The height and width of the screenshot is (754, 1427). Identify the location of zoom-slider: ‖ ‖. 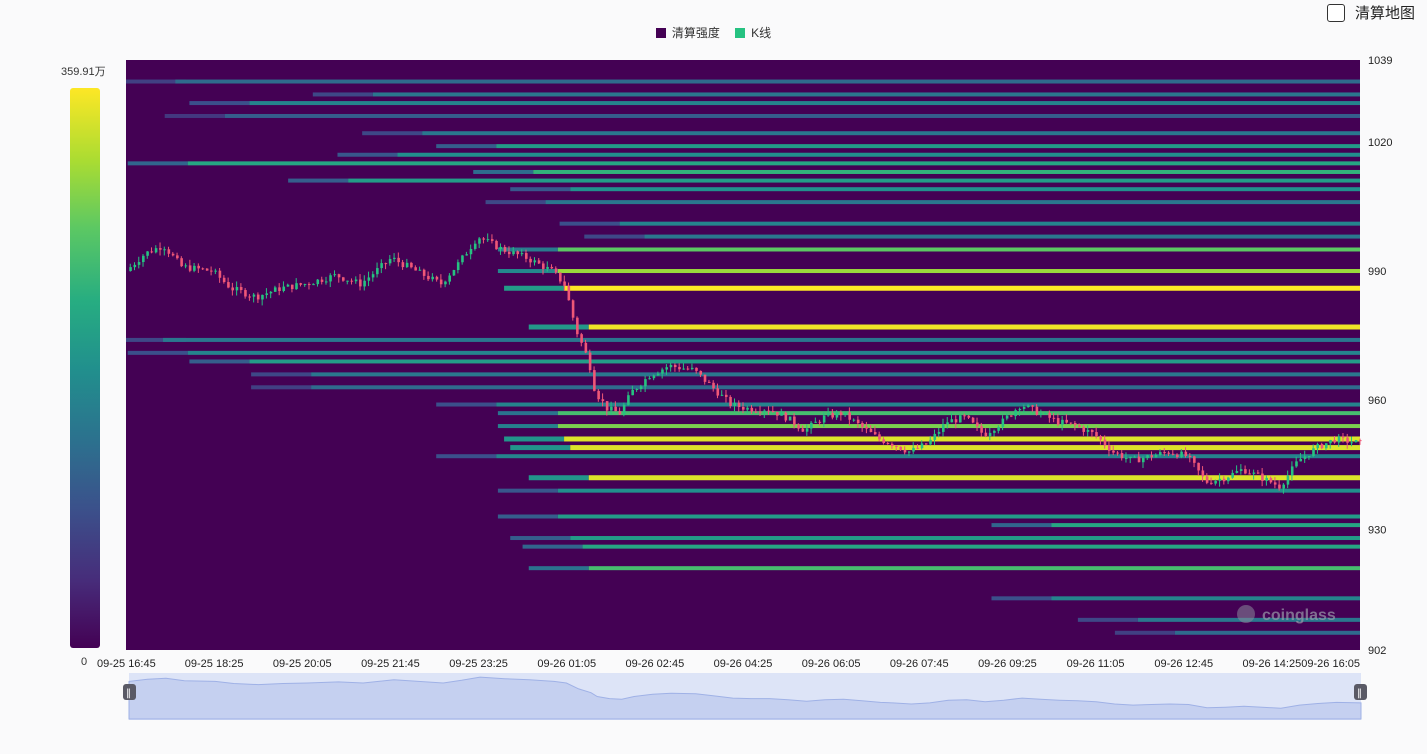
(745, 696).